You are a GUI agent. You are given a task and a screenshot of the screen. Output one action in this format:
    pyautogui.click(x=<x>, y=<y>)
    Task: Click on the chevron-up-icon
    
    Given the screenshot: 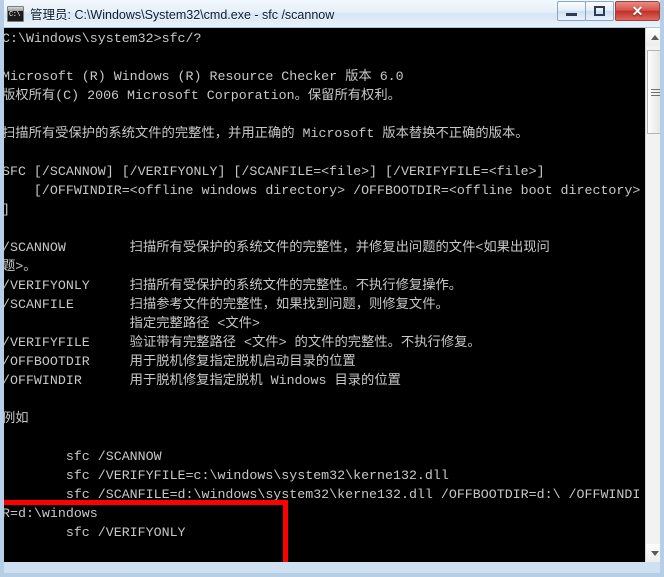 What is the action you would take?
    pyautogui.click(x=655, y=37)
    